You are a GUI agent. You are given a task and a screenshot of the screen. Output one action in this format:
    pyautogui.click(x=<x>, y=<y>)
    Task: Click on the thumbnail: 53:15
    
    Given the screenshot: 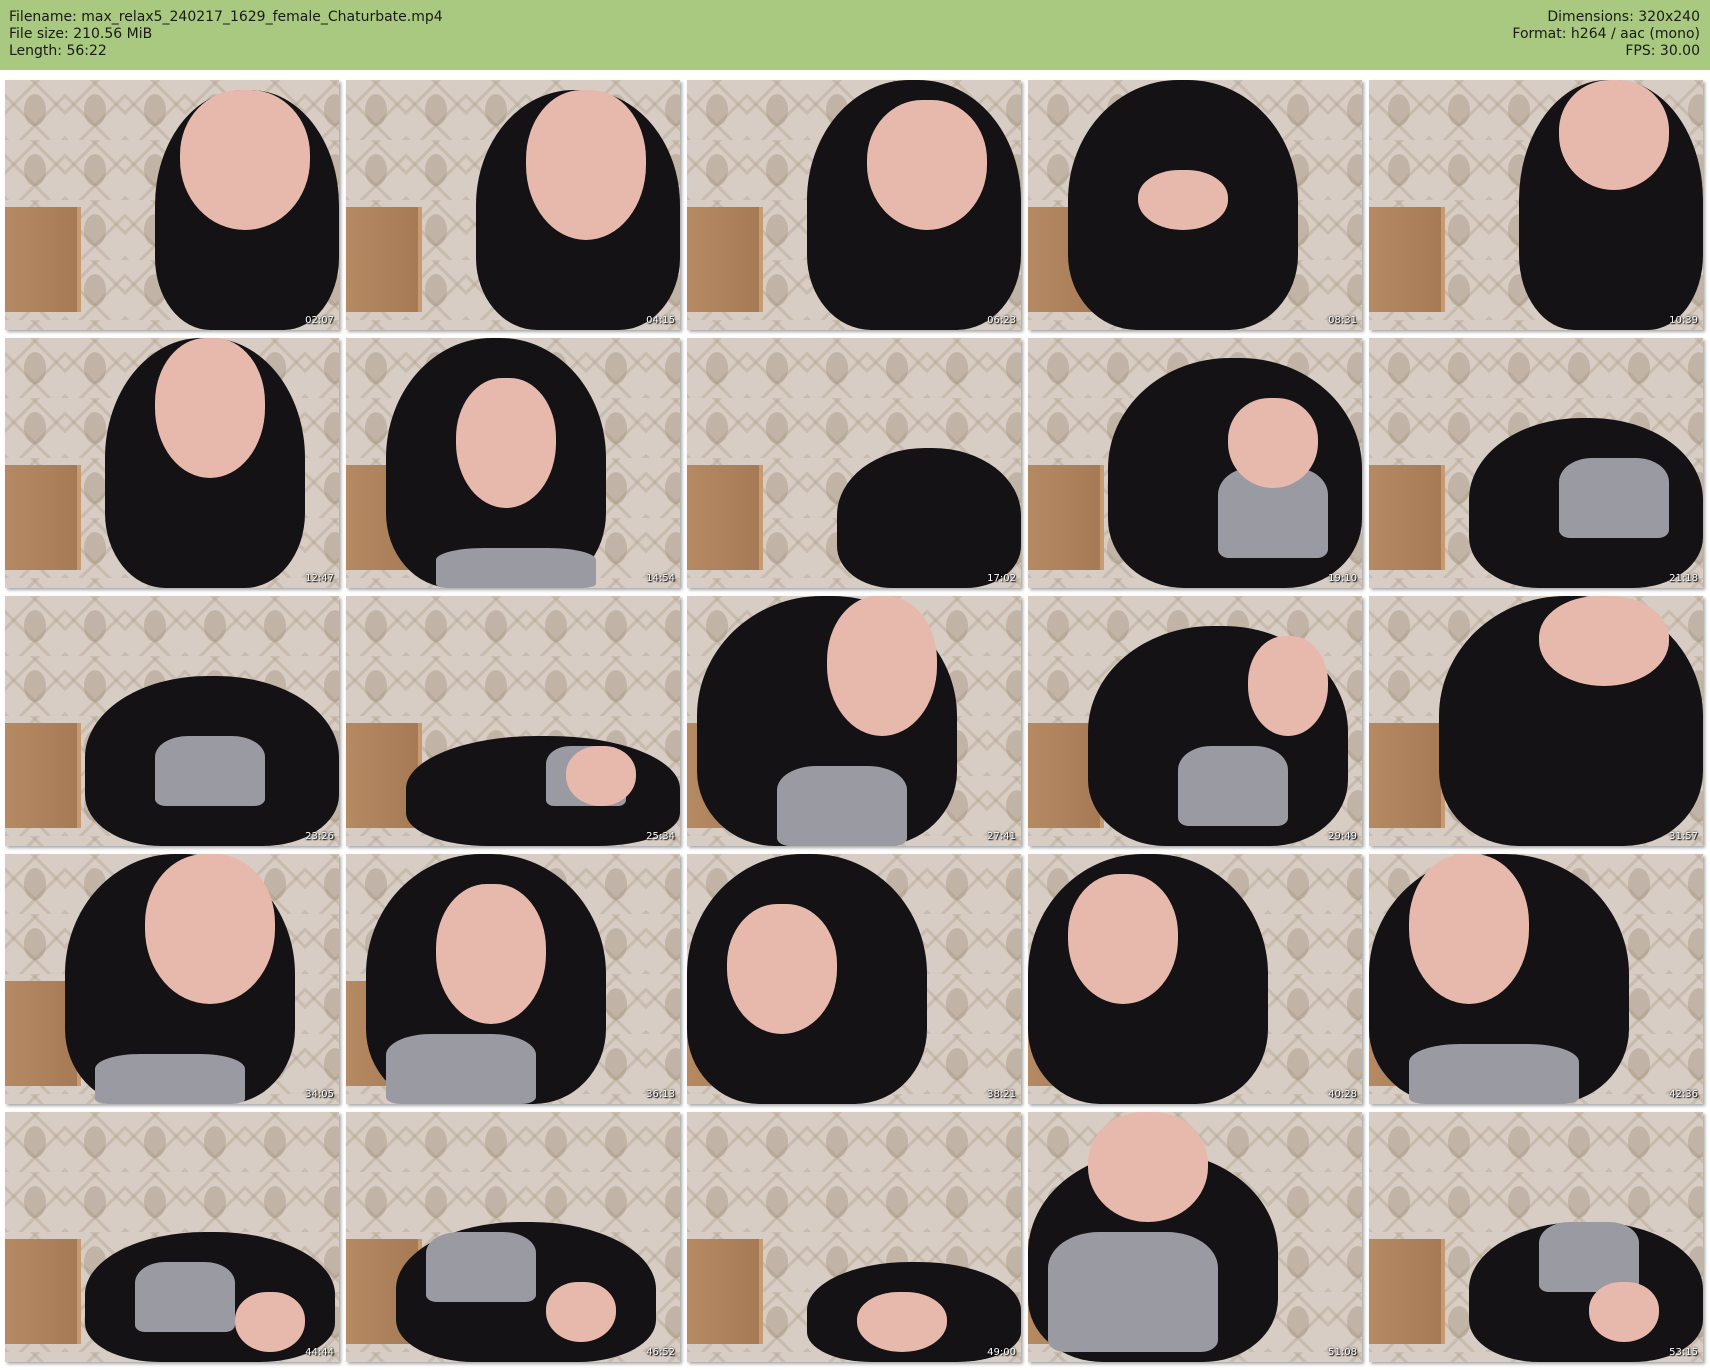 What is the action you would take?
    pyautogui.click(x=1536, y=1237)
    